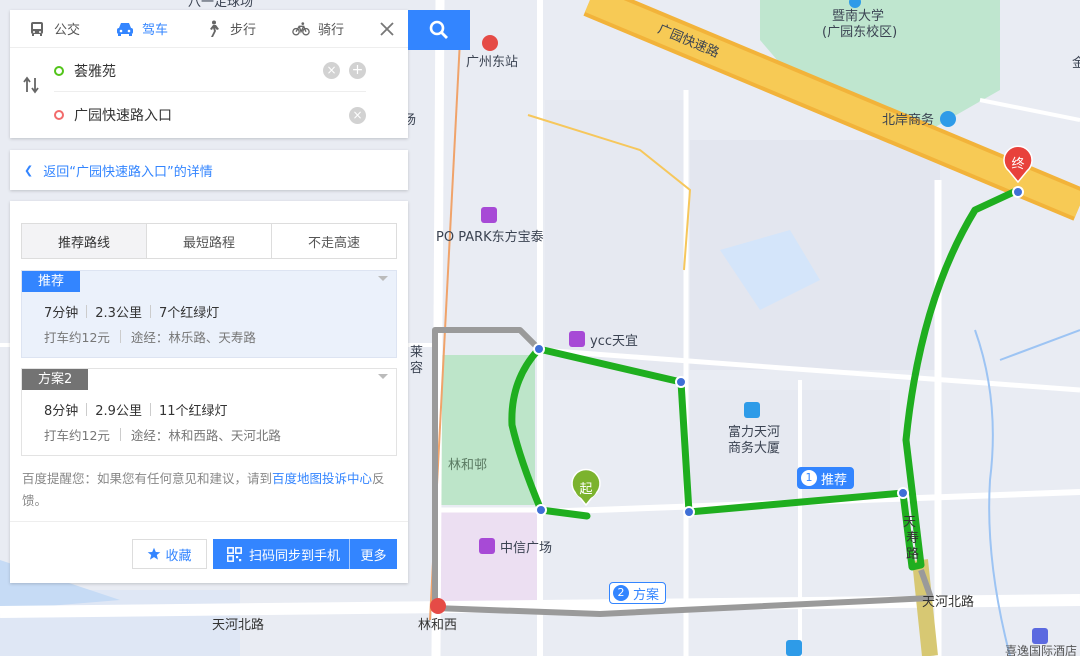 This screenshot has height=656, width=1080. Describe the element at coordinates (295, 556) in the screenshot. I see `sync-label: 扫码同步到手机` at that location.